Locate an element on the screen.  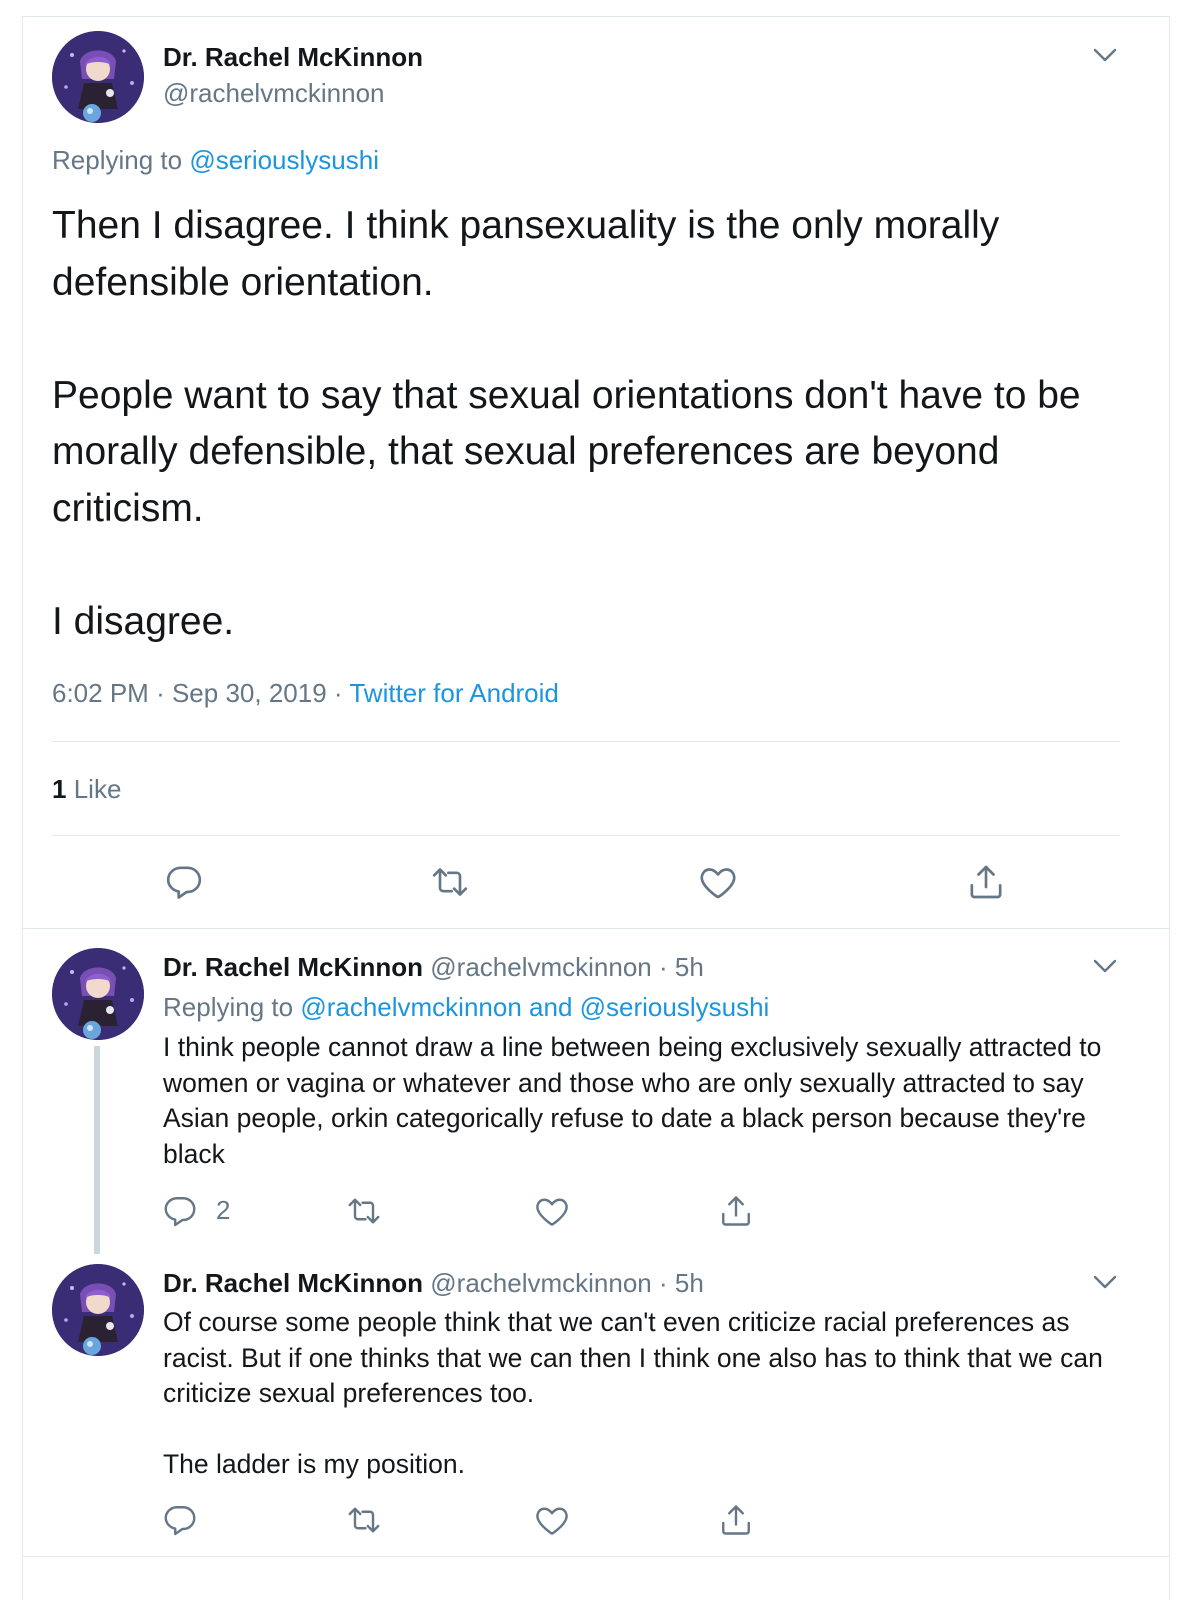
like-count: 1 Like is located at coordinates (86, 789).